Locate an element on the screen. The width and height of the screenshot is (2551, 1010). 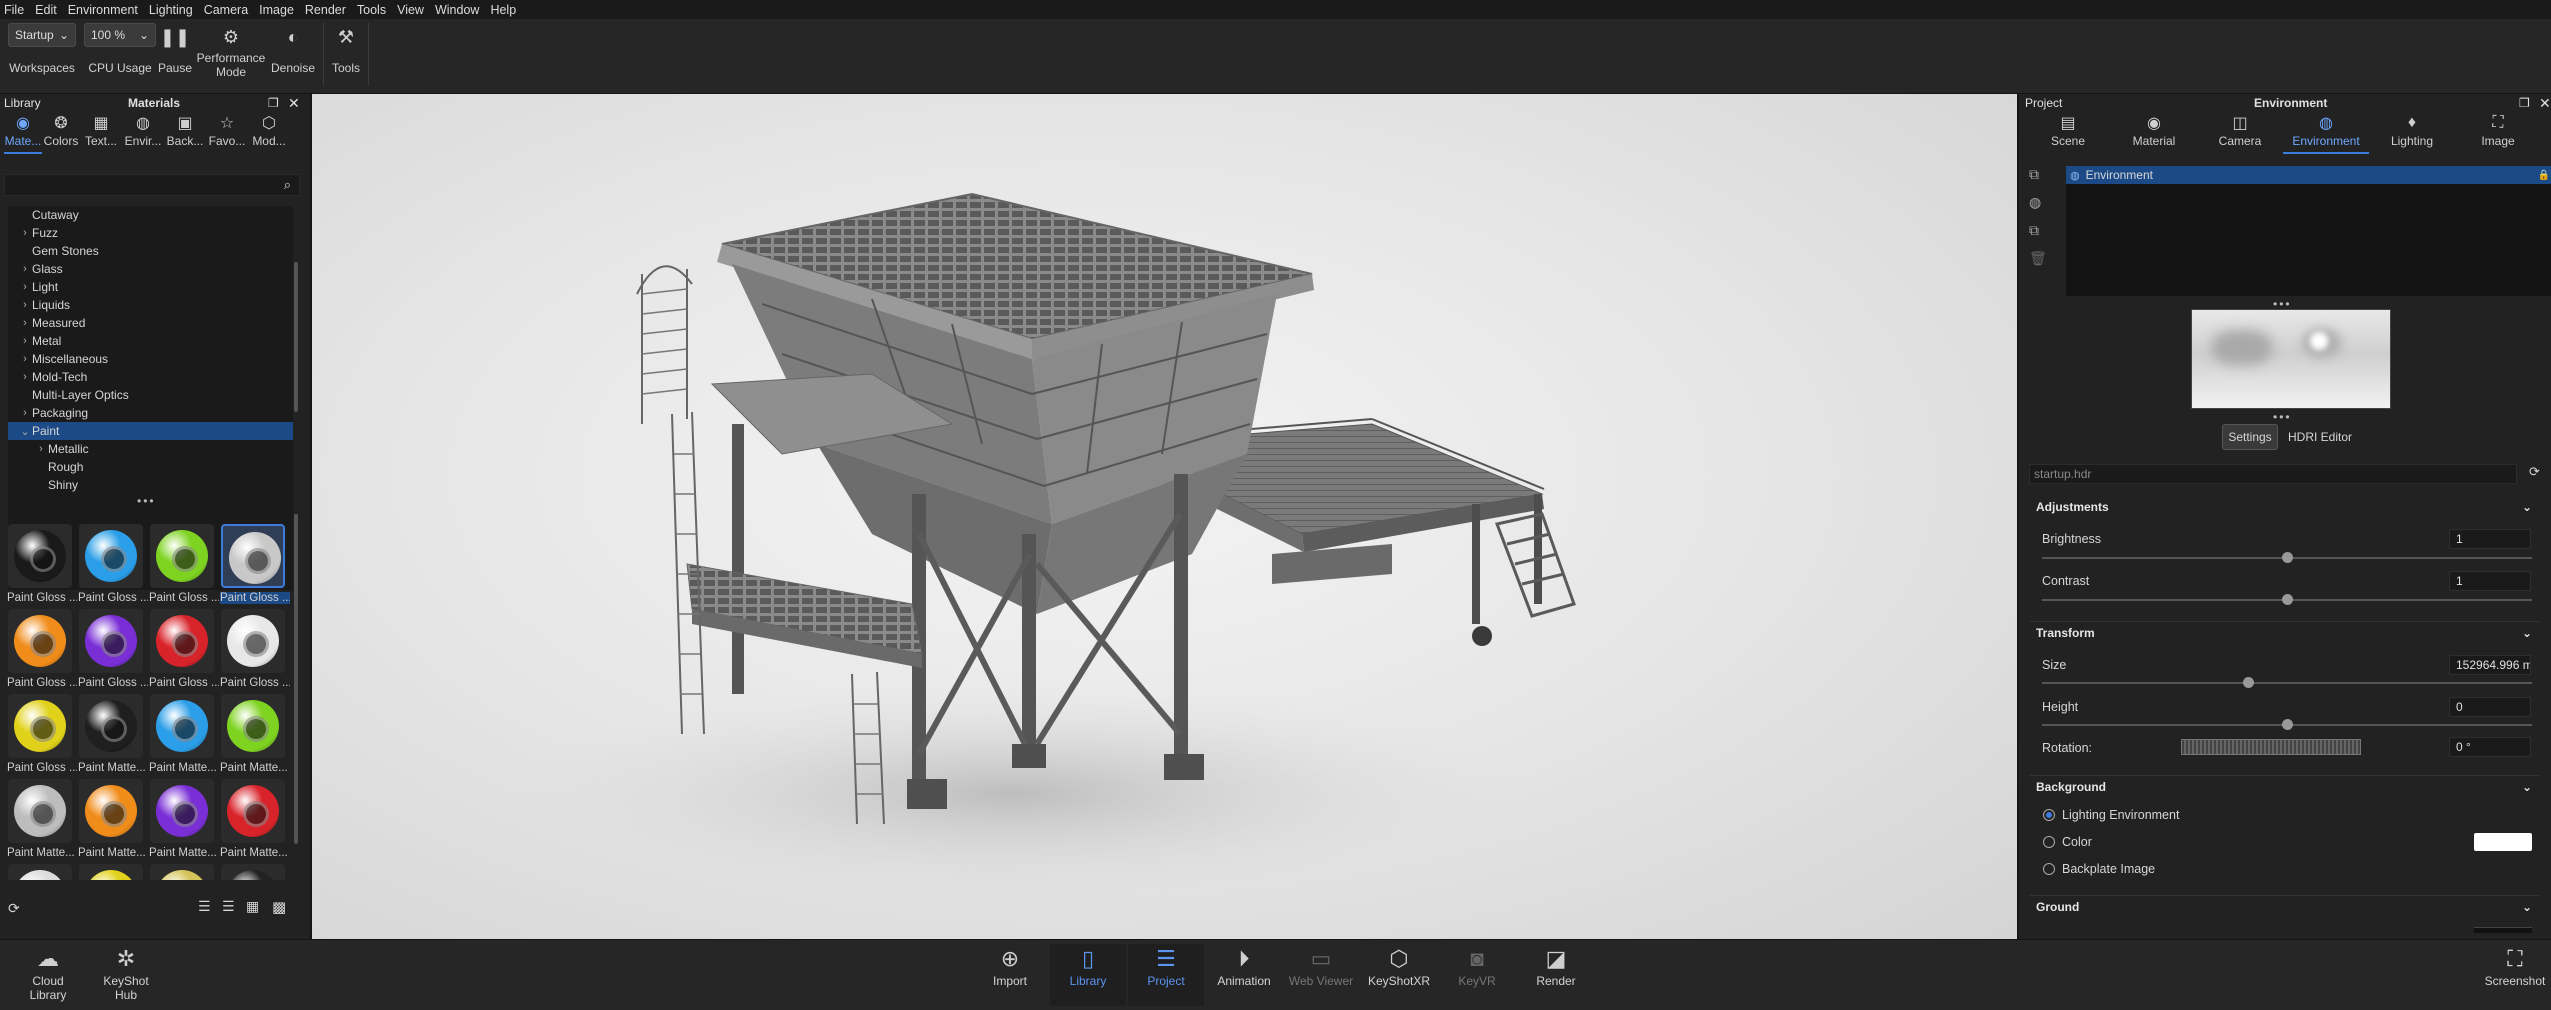
tab-scene: ▤ Scene is located at coordinates (2068, 133).